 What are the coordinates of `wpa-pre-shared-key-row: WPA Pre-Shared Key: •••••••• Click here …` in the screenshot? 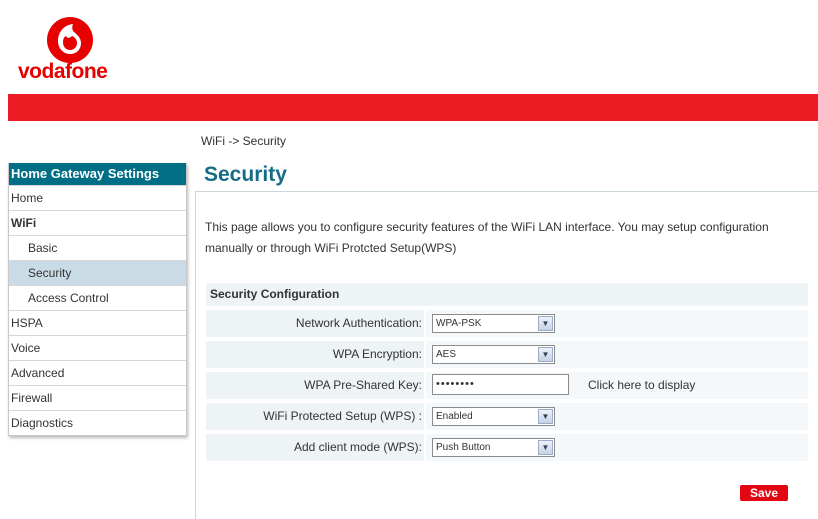 It's located at (507, 385).